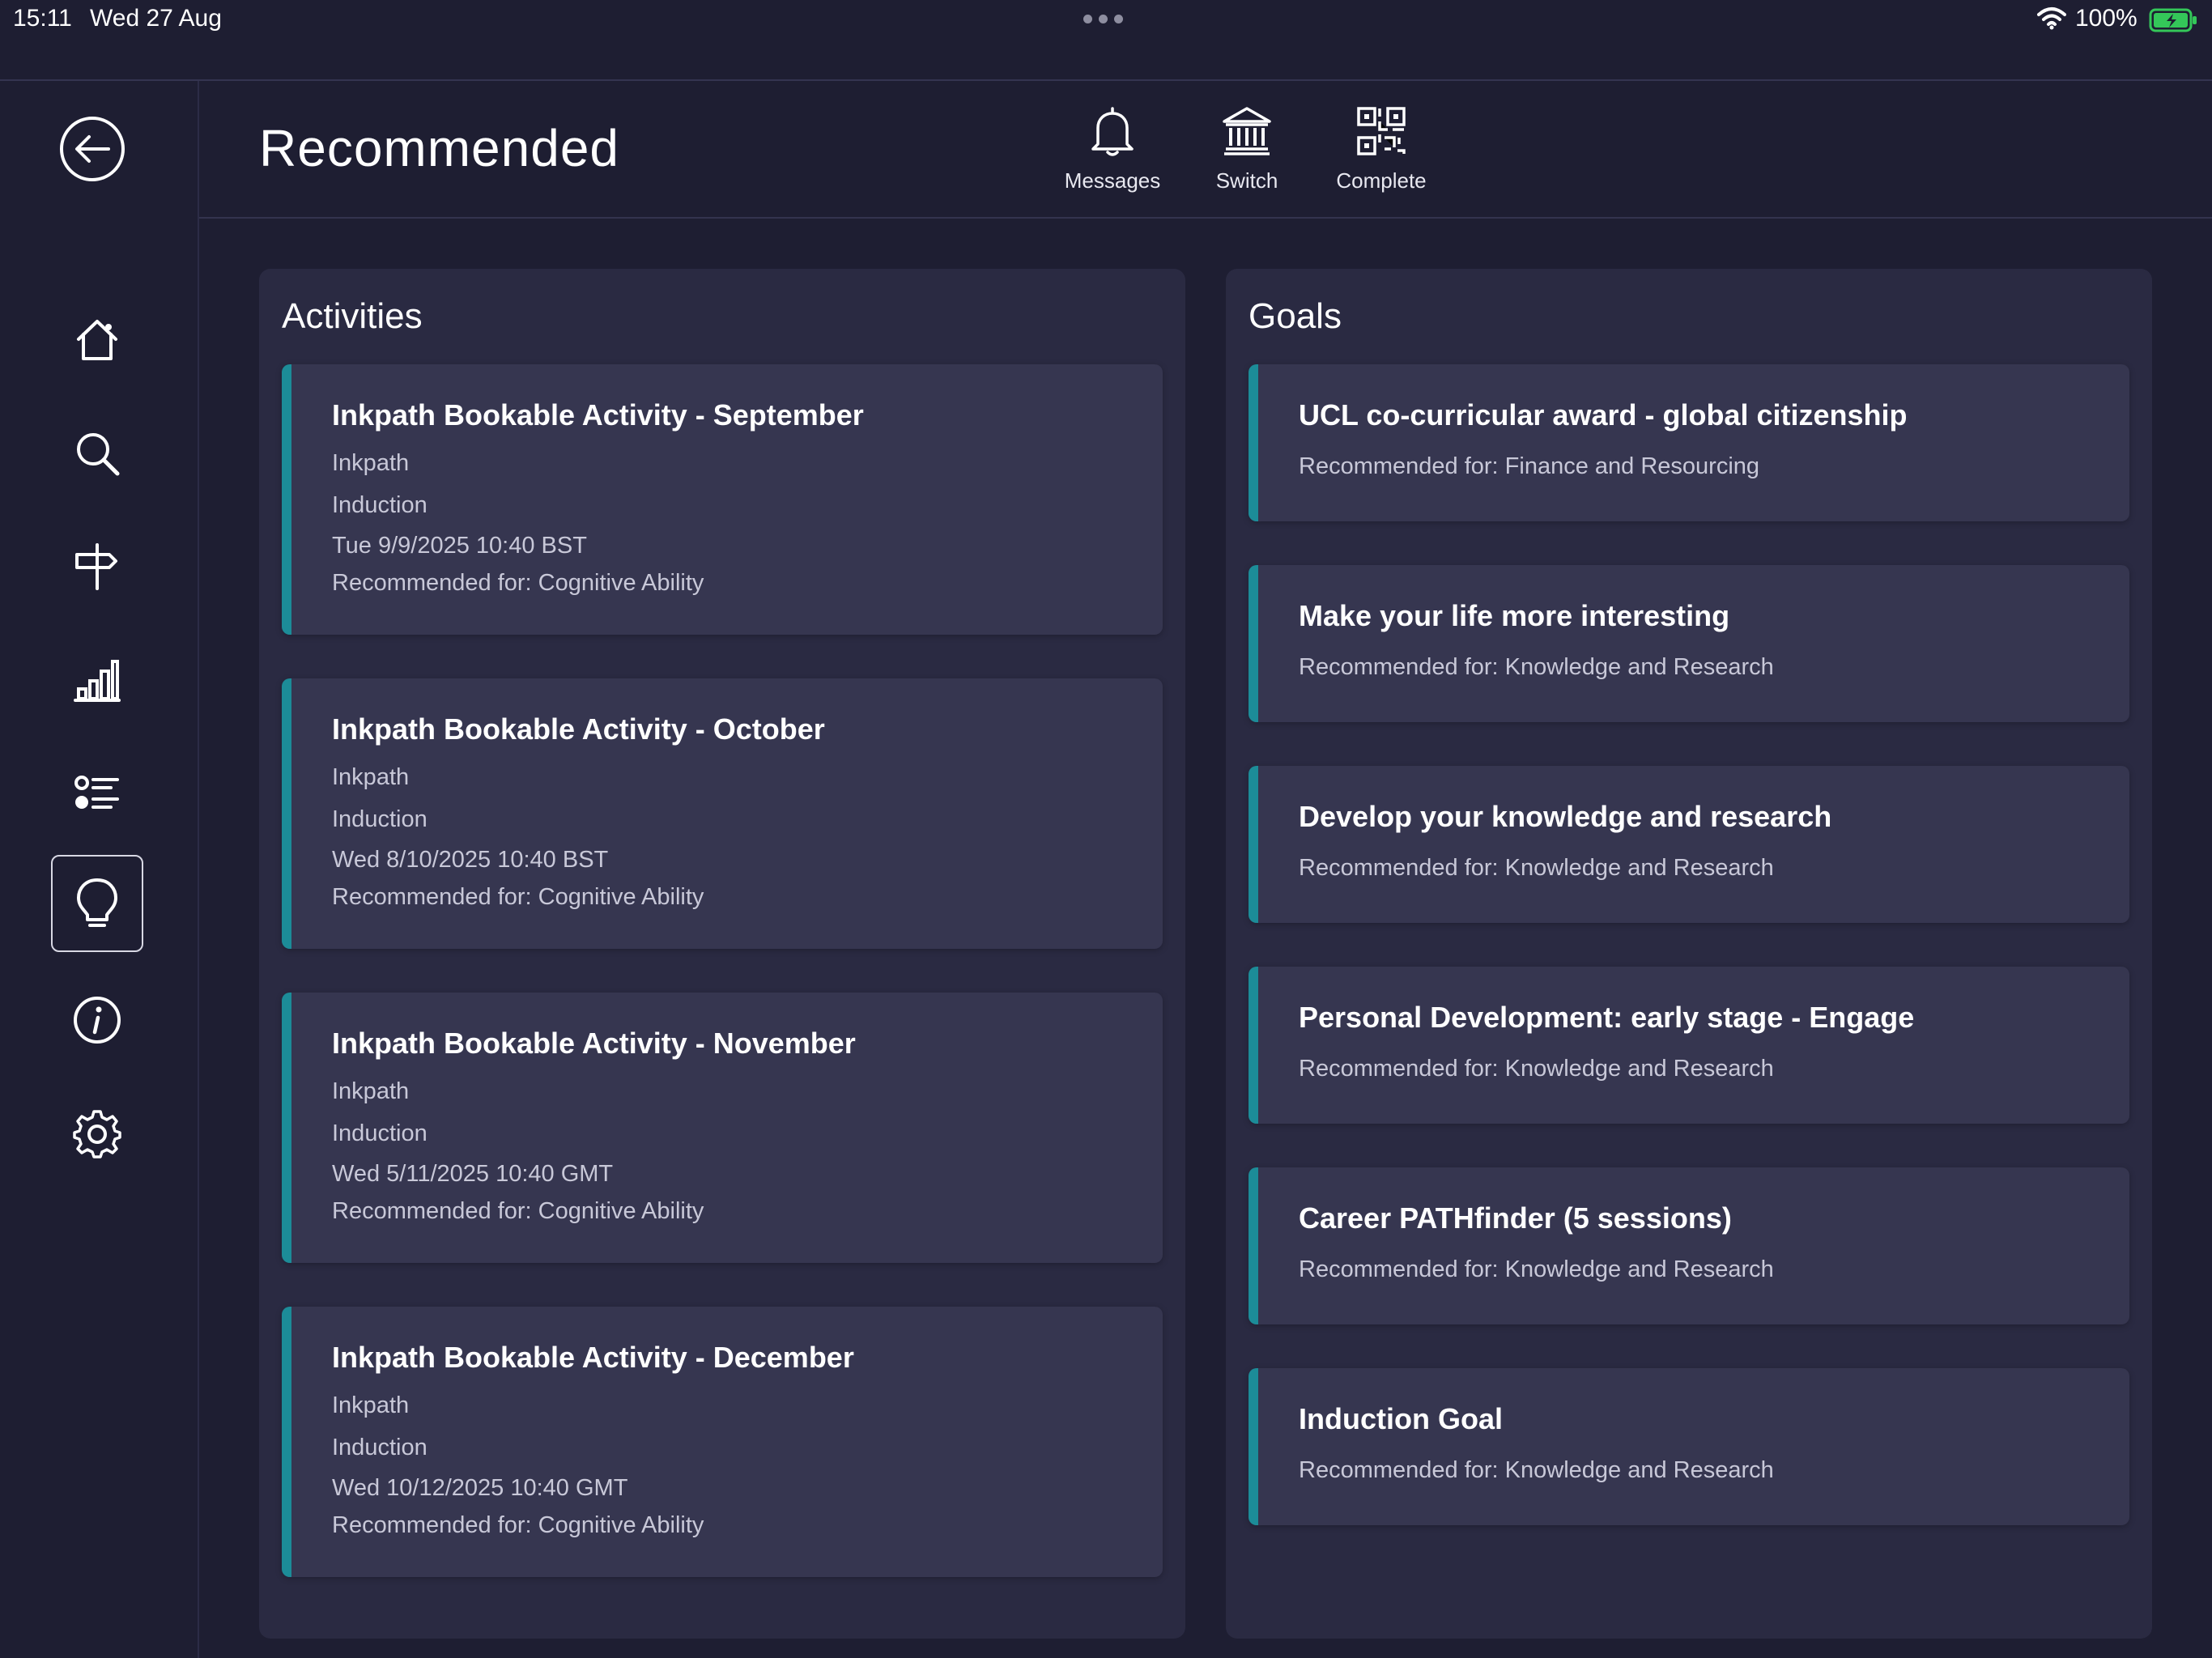 The height and width of the screenshot is (1658, 2212). I want to click on activity-title: Inkpath Bookable Activity - November, so click(594, 1043).